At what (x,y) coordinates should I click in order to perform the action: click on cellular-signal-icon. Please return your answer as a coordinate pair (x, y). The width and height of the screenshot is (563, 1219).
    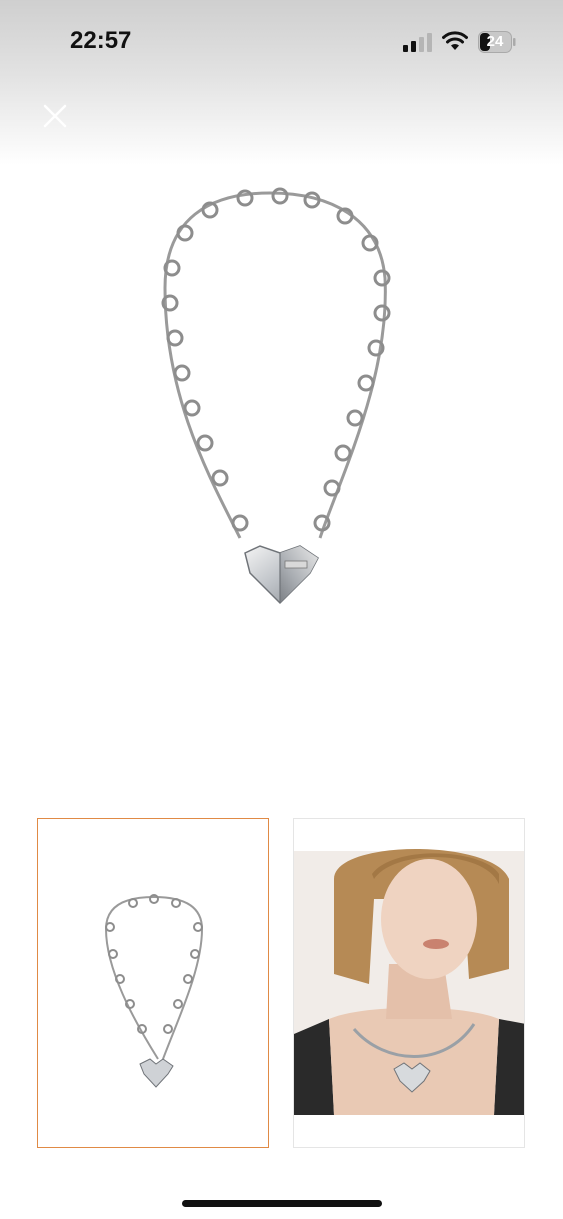
    Looking at the image, I should click on (417, 42).